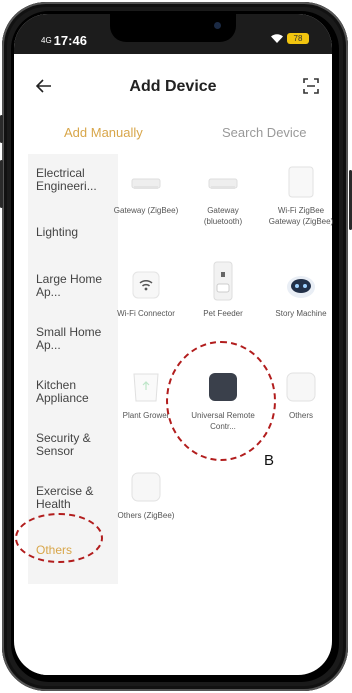 The width and height of the screenshot is (352, 693). Describe the element at coordinates (269, 460) in the screenshot. I see `annotation-letter: B` at that location.